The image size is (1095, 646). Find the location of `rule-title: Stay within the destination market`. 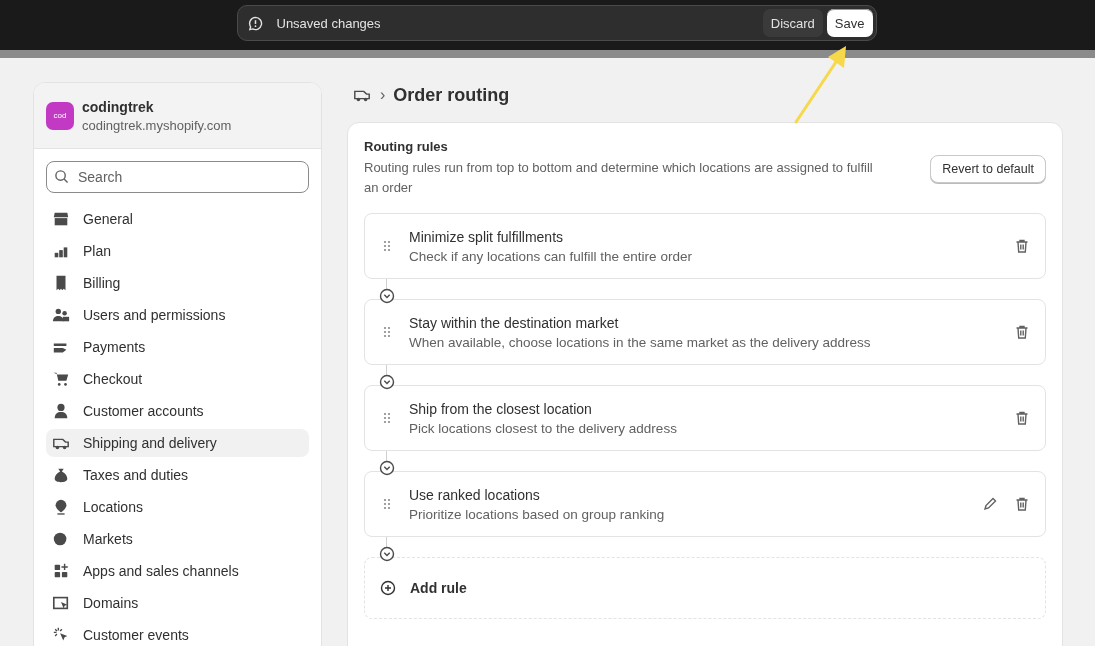

rule-title: Stay within the destination market is located at coordinates (514, 322).